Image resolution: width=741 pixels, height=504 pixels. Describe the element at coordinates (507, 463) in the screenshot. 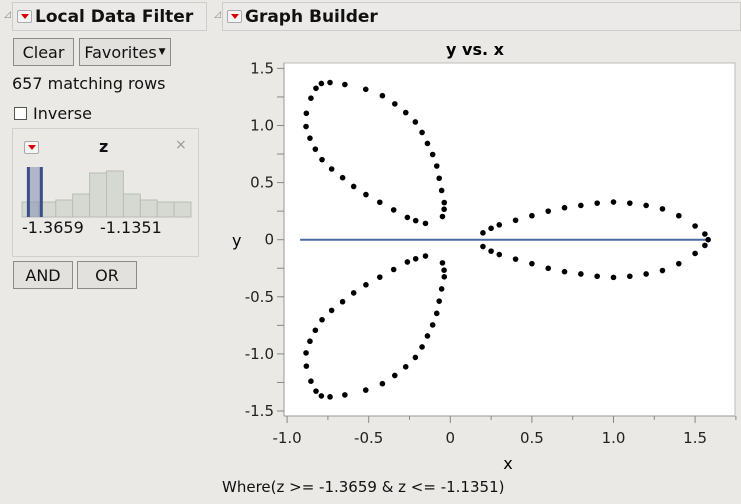

I see `x-axis-label: x` at that location.